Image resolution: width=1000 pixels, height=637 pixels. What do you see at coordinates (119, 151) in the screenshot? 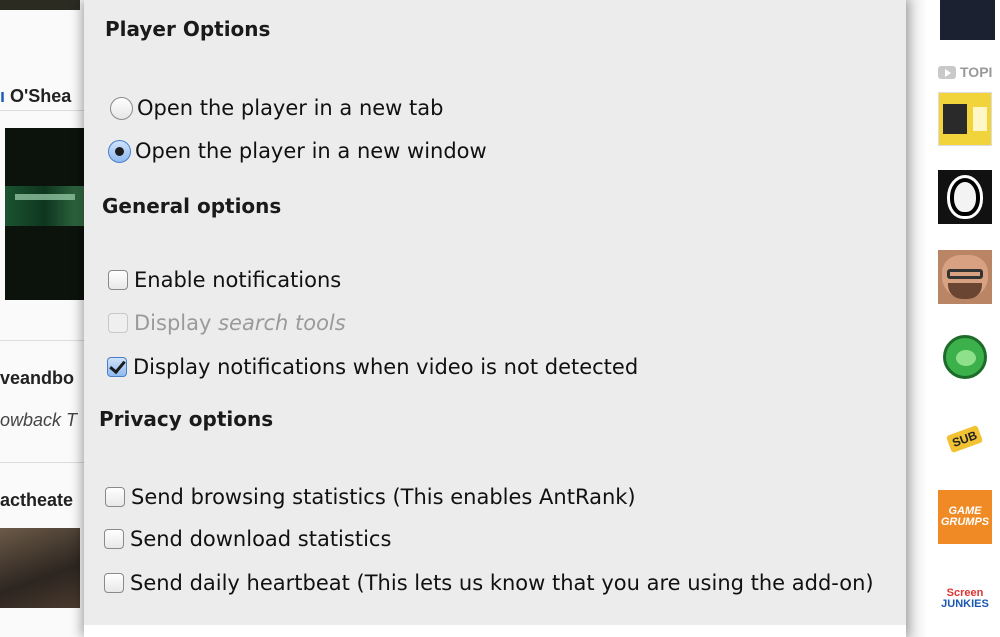
I see `radio-button-selected` at bounding box center [119, 151].